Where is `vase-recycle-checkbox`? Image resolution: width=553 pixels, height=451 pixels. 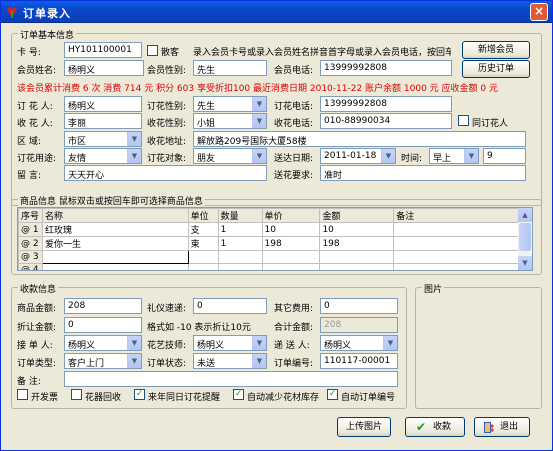 vase-recycle-checkbox is located at coordinates (76, 394).